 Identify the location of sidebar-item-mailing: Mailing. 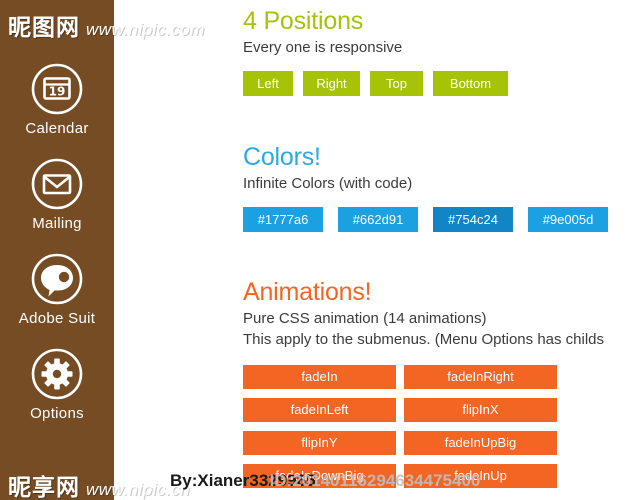
(57, 204).